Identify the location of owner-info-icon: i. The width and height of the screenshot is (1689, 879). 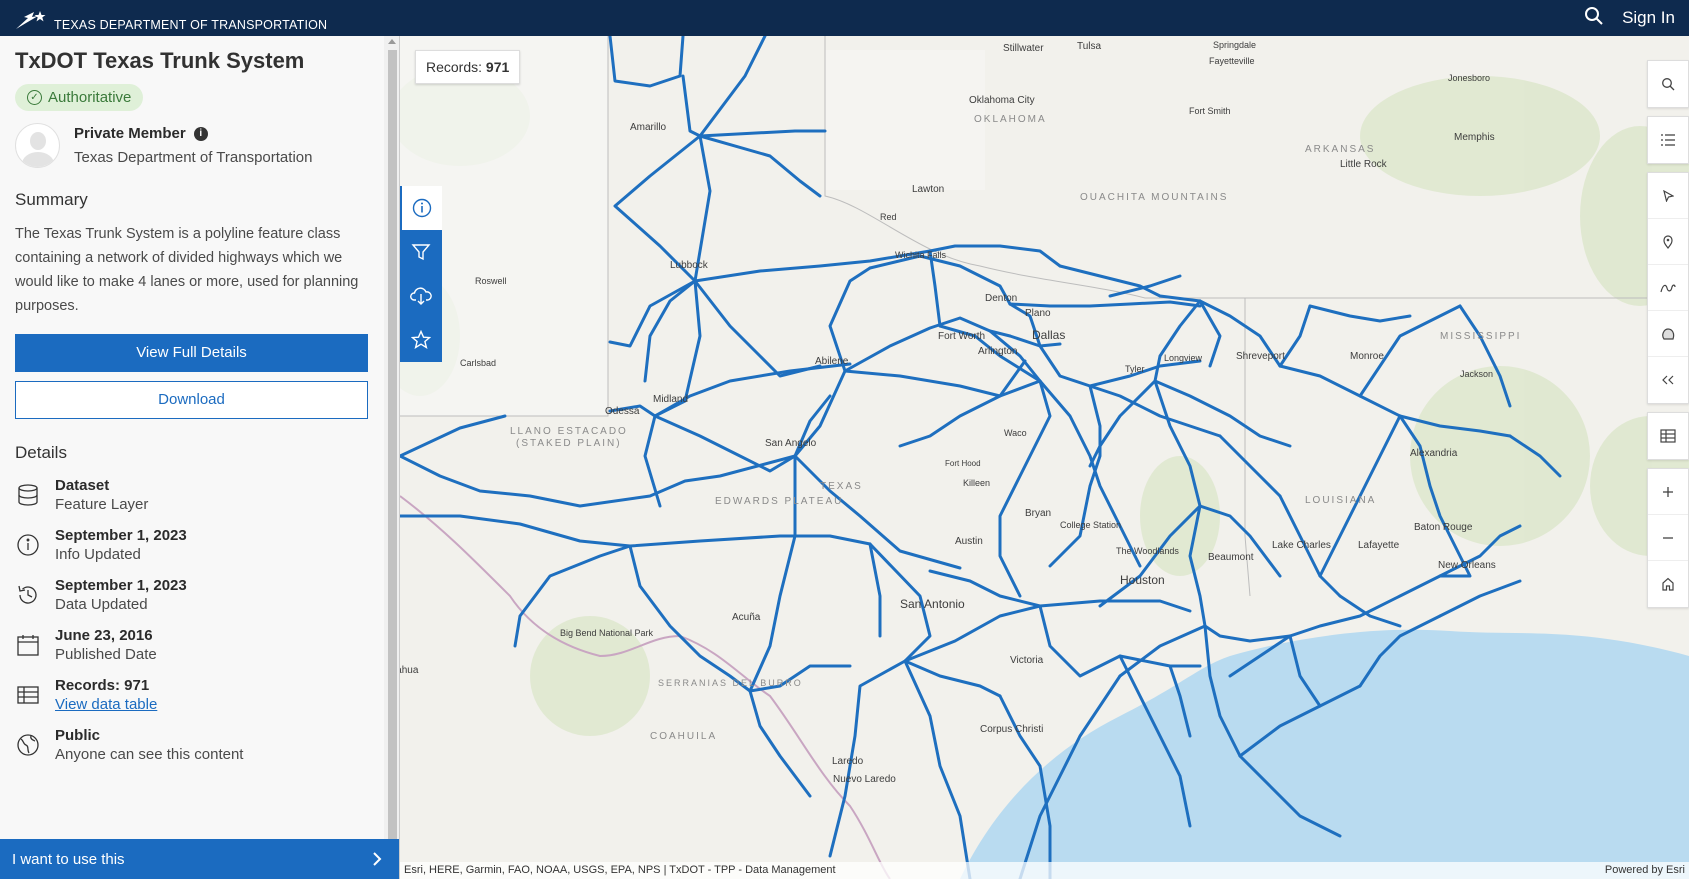
(200, 133).